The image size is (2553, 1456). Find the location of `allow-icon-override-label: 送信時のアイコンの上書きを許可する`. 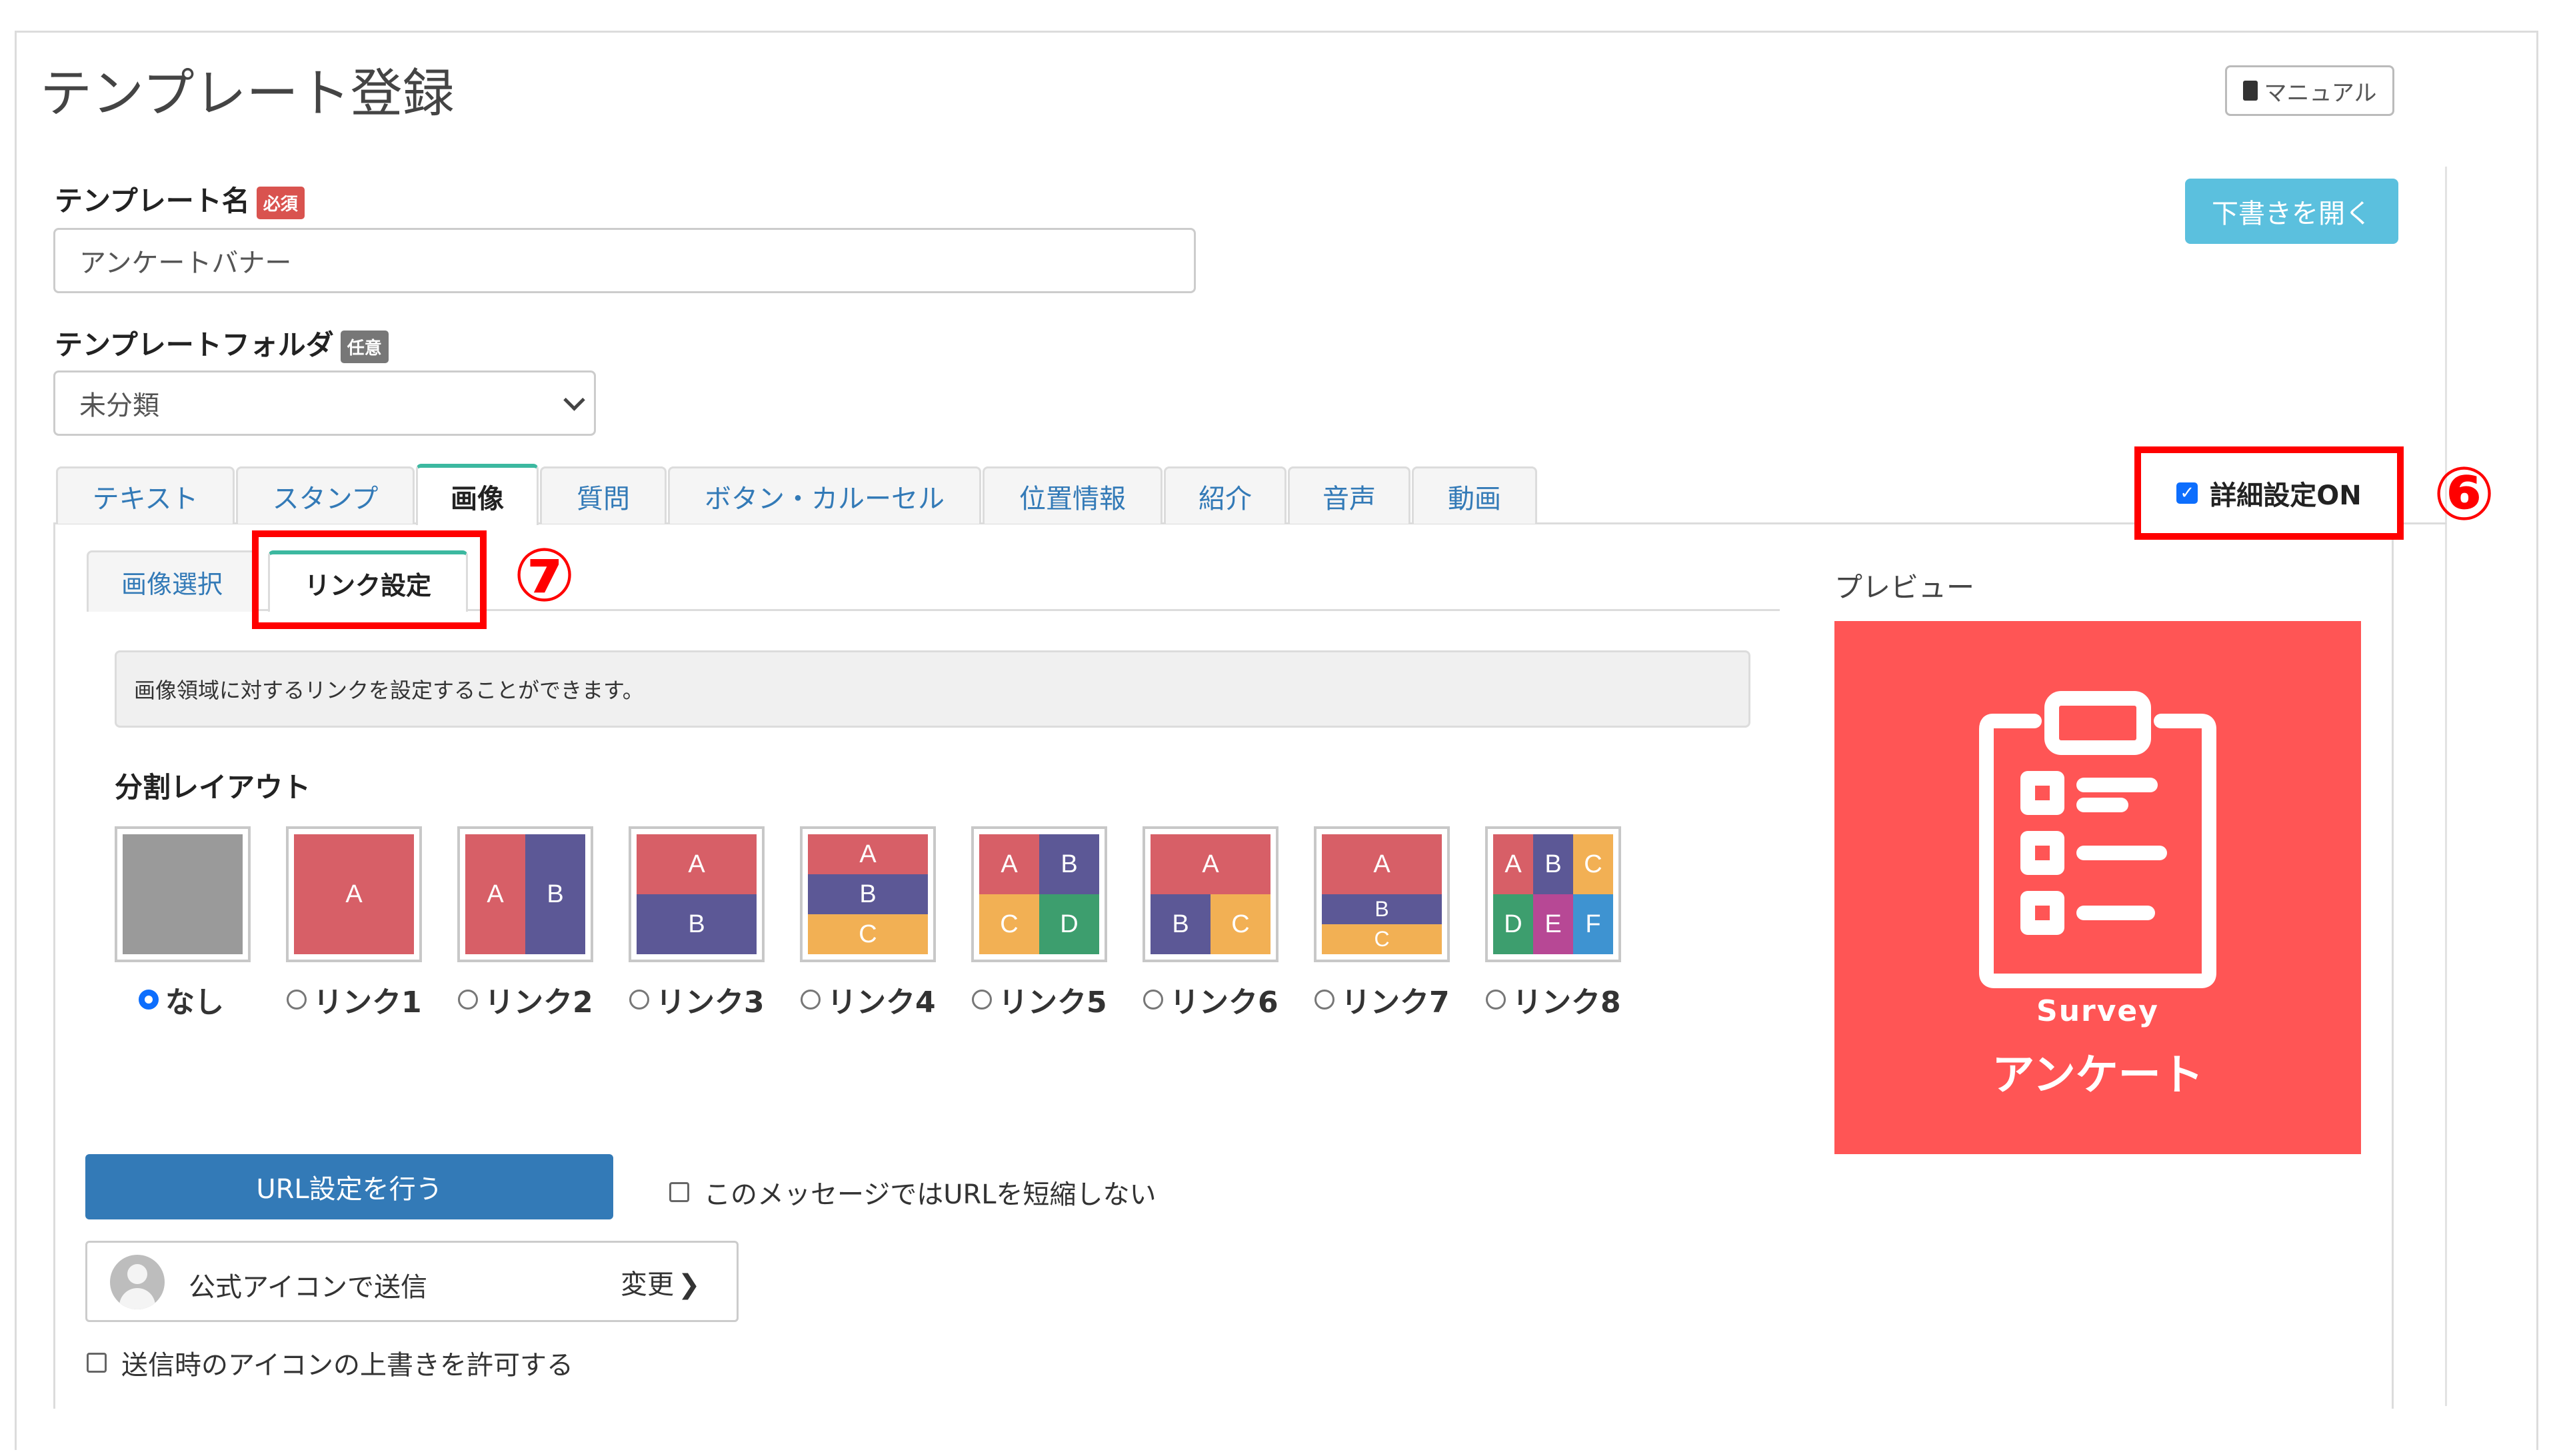

allow-icon-override-label: 送信時のアイコンの上書きを許可する is located at coordinates (347, 1365).